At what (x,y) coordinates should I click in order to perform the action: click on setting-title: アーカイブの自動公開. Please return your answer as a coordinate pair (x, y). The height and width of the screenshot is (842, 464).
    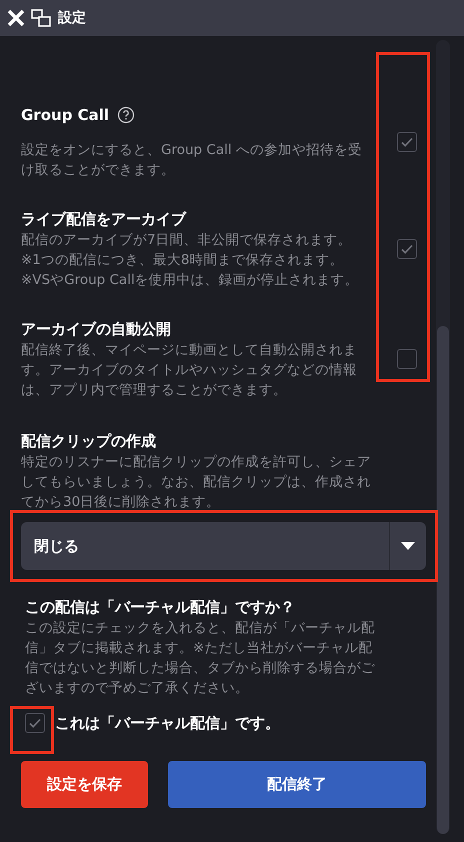
    Looking at the image, I should click on (96, 329).